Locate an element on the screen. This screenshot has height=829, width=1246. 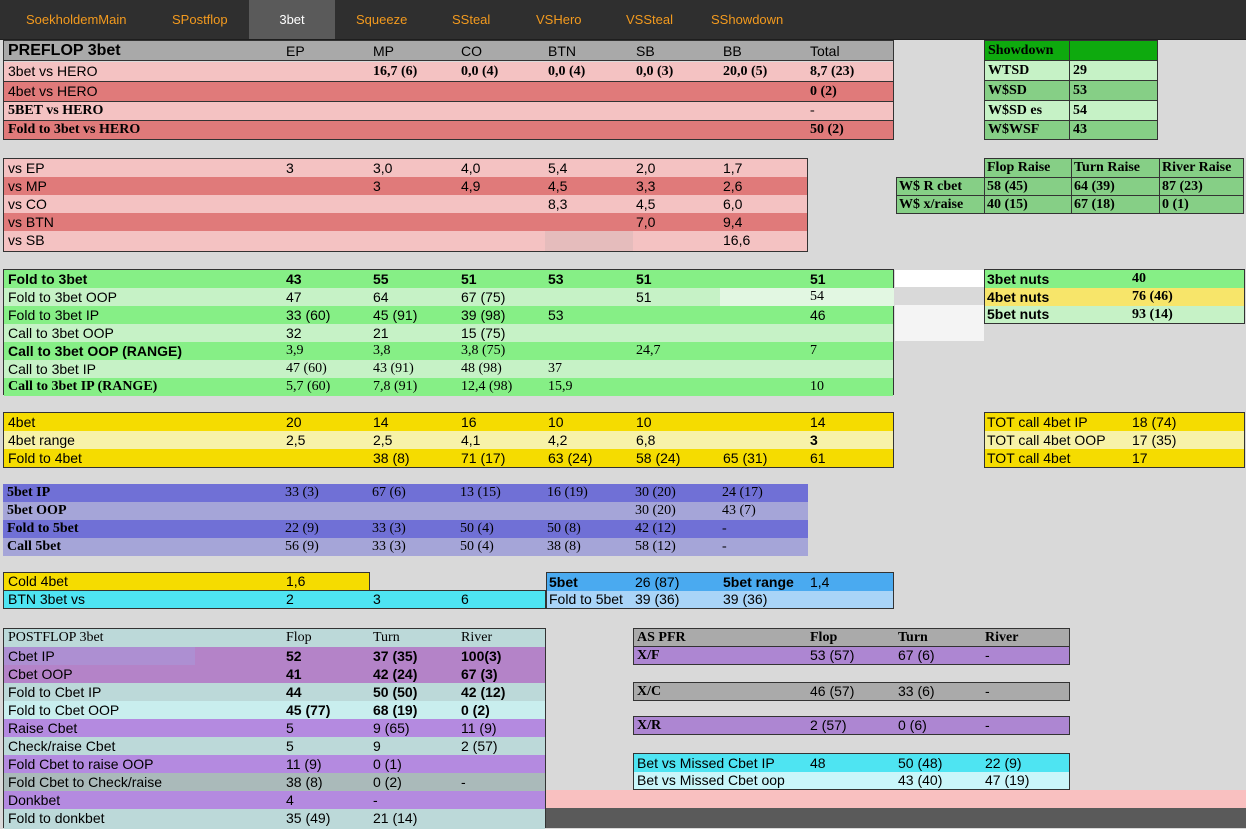
tab-squeeze: Squeeze is located at coordinates (381, 19).